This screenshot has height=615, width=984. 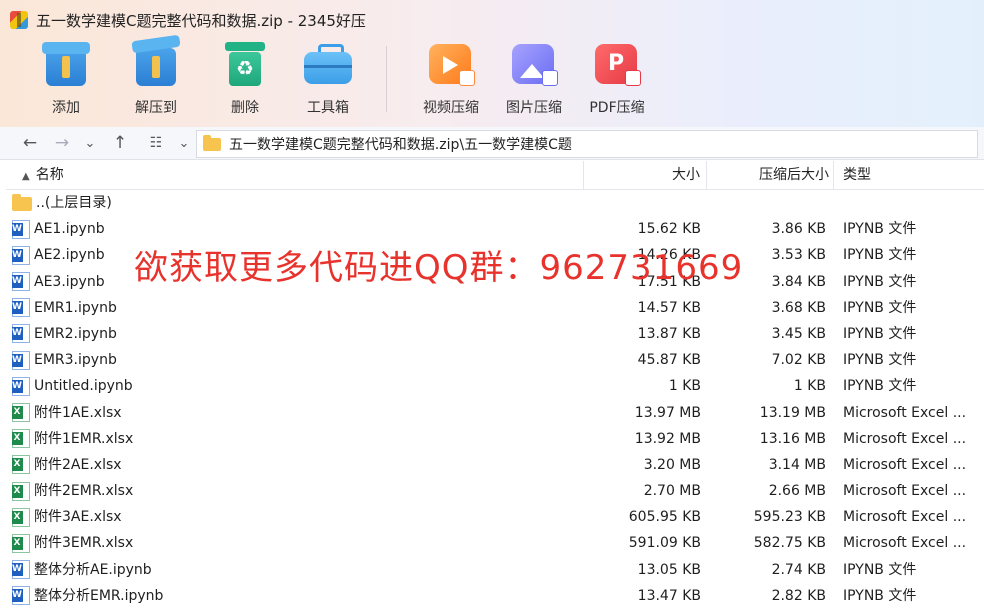 I want to click on tools-label: 工具箱, so click(x=328, y=108).